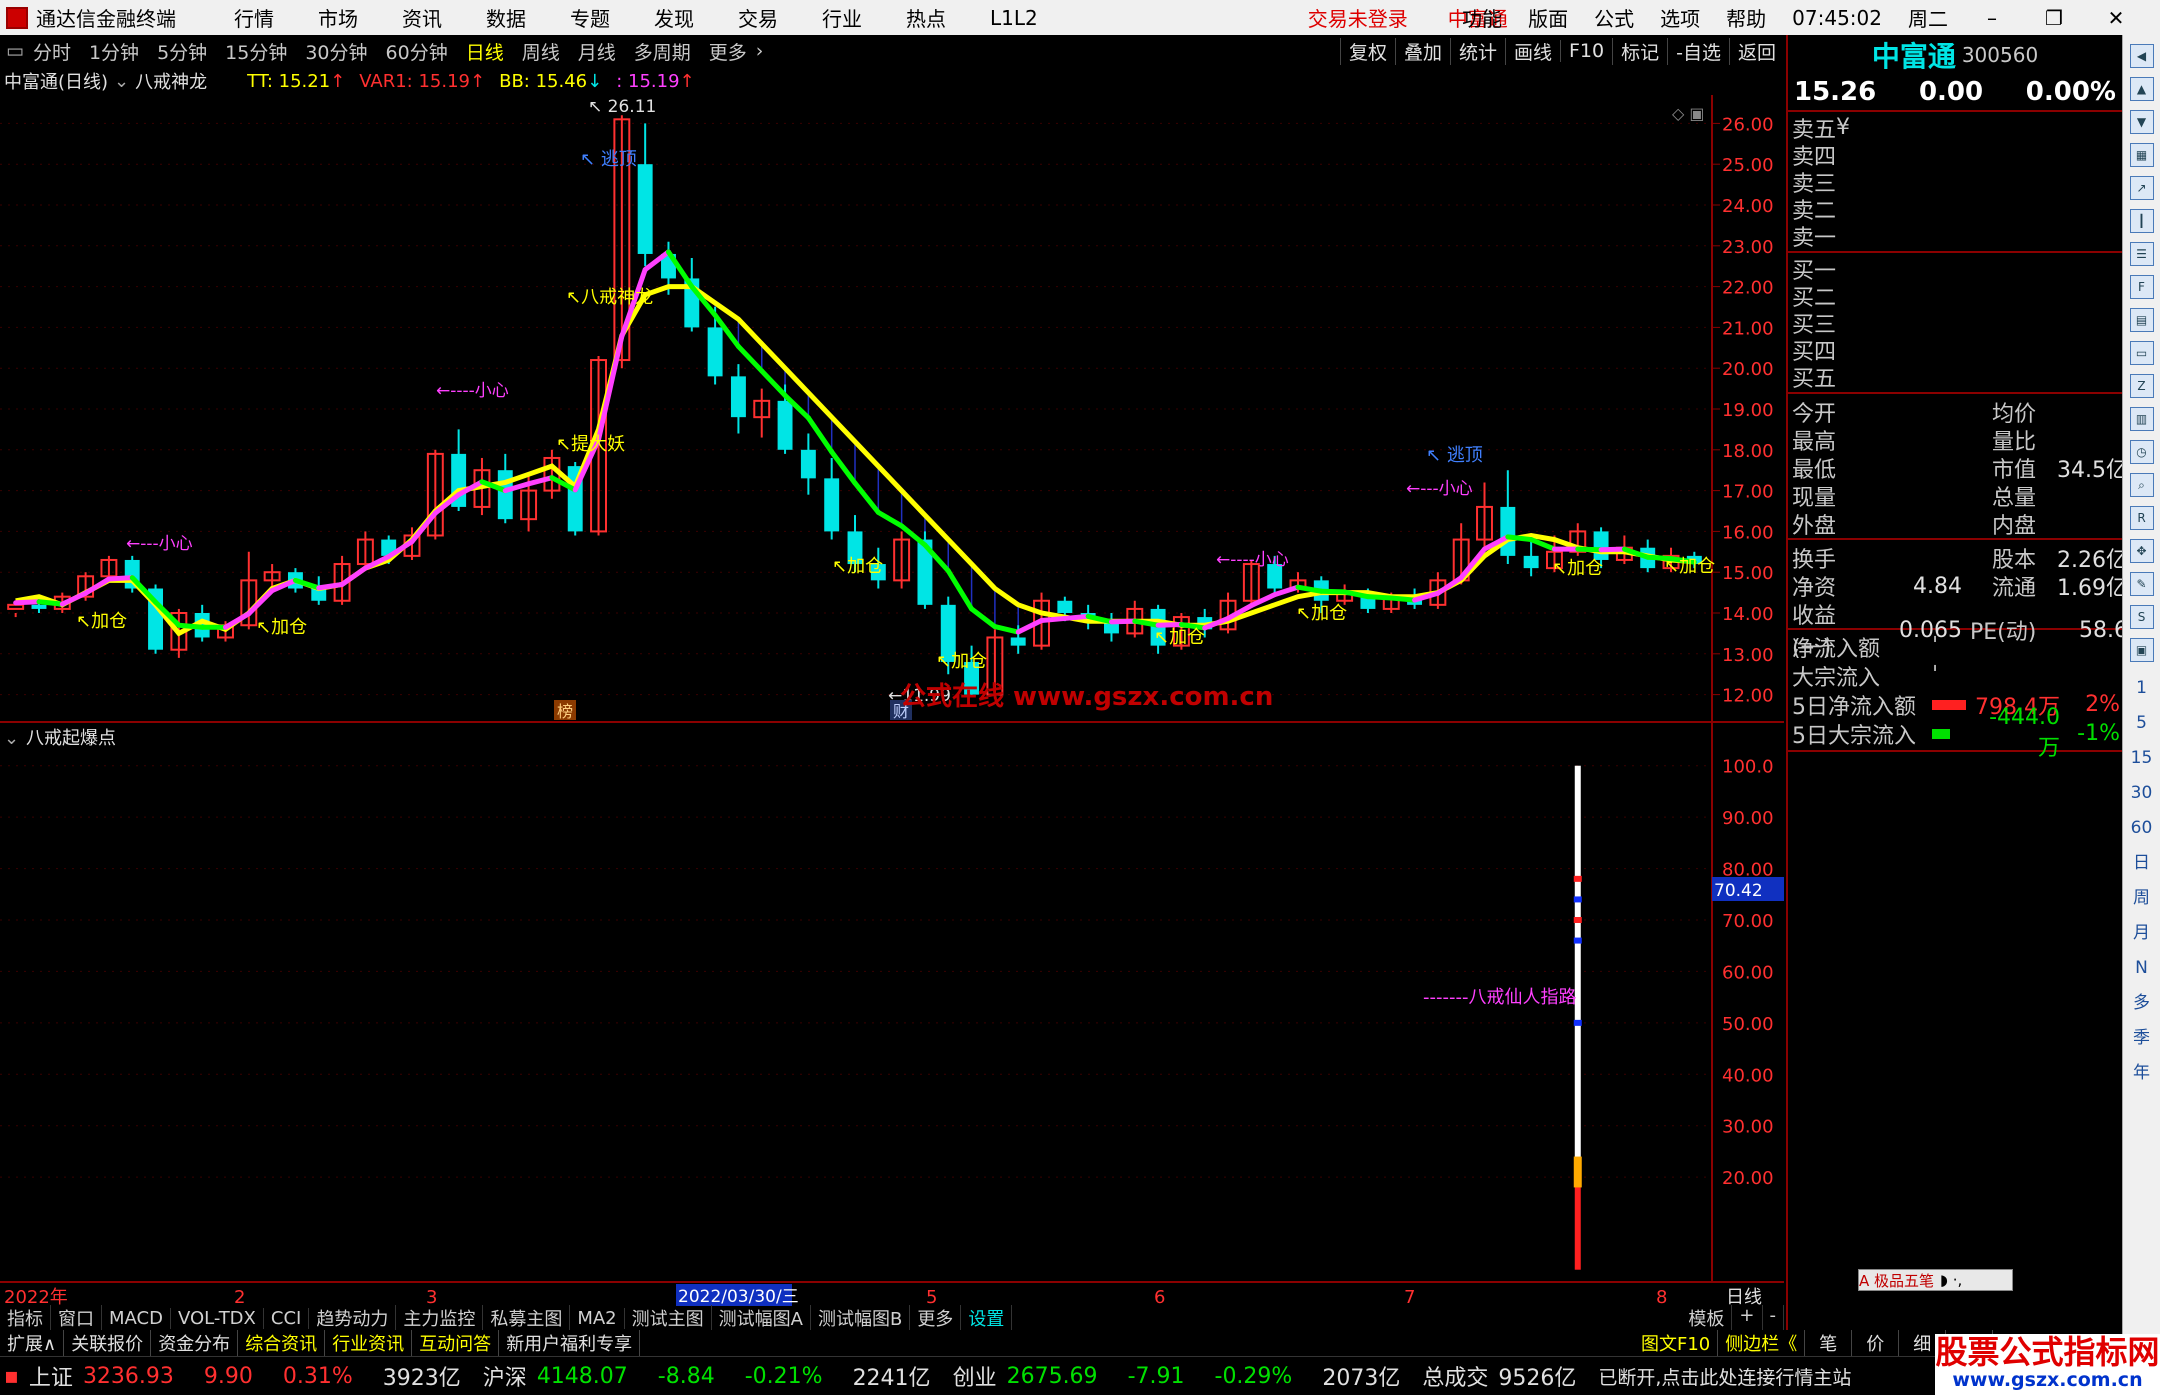 The height and width of the screenshot is (1395, 2160). What do you see at coordinates (1935, 1280) in the screenshot?
I see `ime-bubble: A 极品五笔 ◗ ·,` at bounding box center [1935, 1280].